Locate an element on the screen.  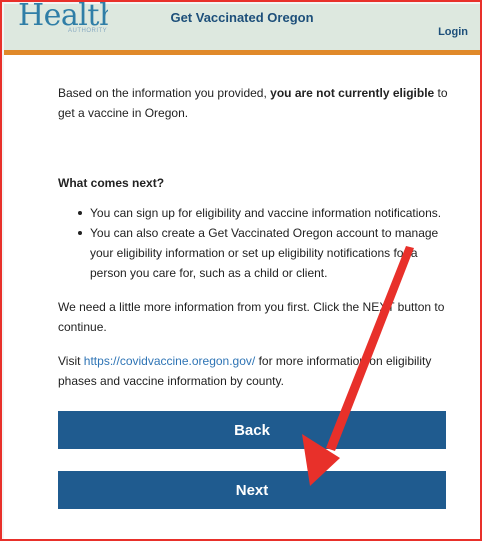
covid-vaccine-link: https://covidvaccine.oregon.gov/ is located at coordinates (169, 361).